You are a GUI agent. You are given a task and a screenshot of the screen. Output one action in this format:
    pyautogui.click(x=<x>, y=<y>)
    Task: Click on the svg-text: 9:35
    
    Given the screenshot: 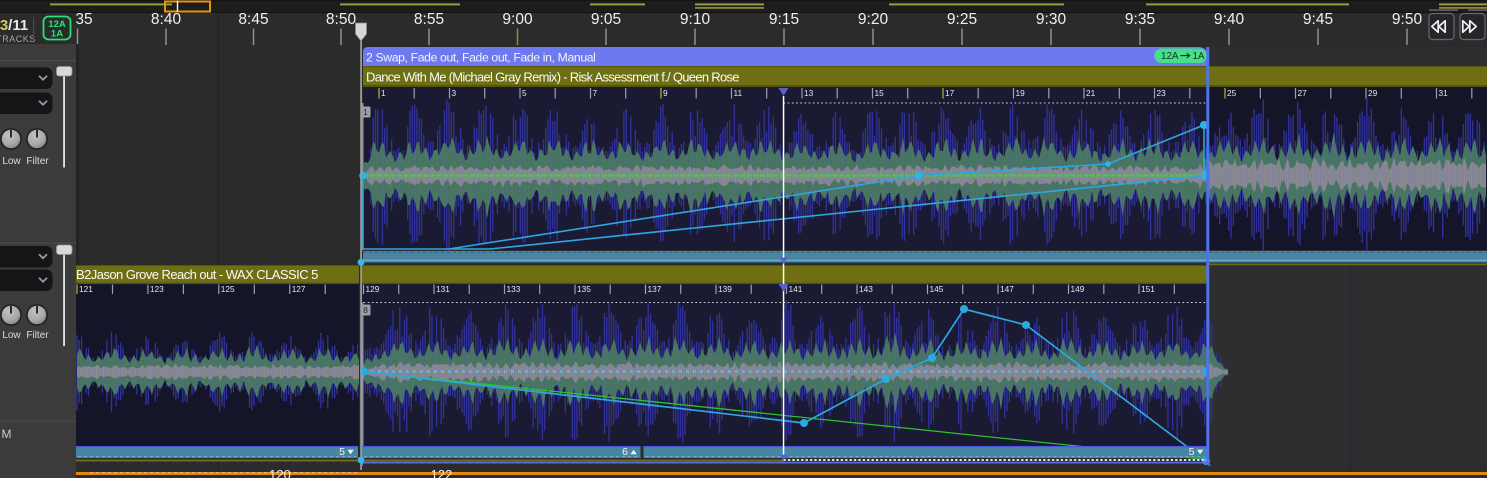 What is the action you would take?
    pyautogui.click(x=1140, y=19)
    